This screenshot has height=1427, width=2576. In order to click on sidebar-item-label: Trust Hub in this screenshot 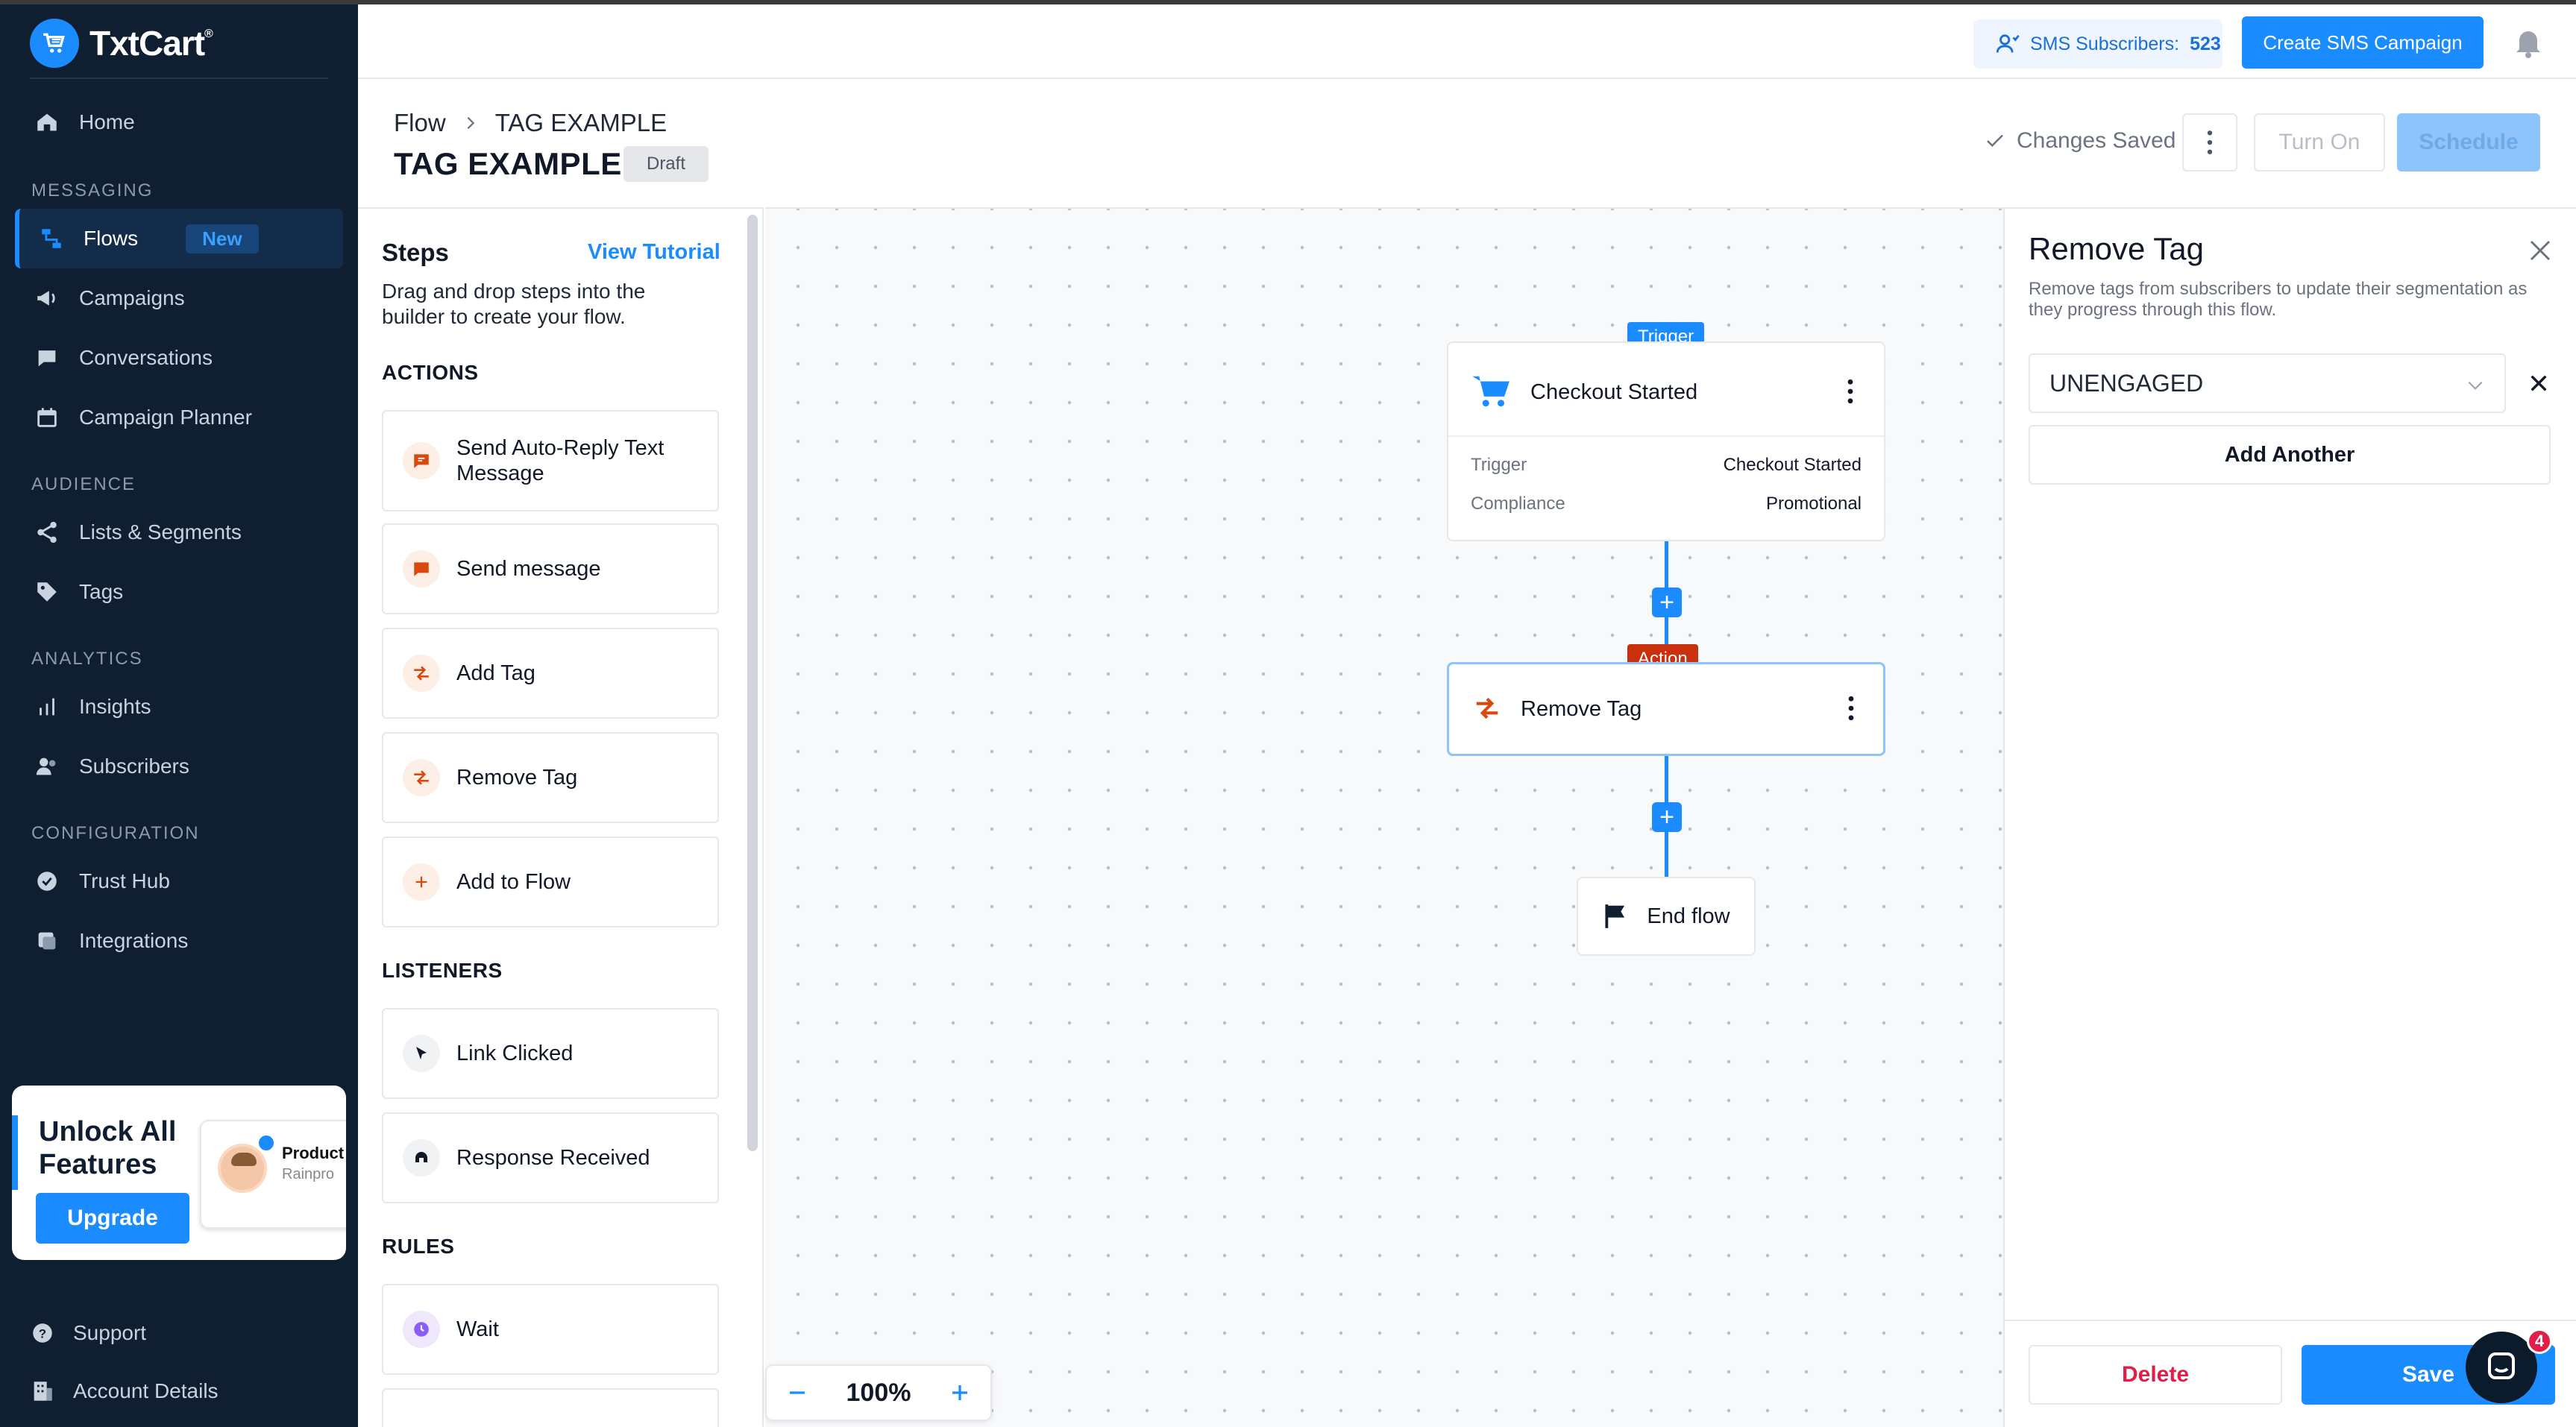, I will do `click(125, 881)`.